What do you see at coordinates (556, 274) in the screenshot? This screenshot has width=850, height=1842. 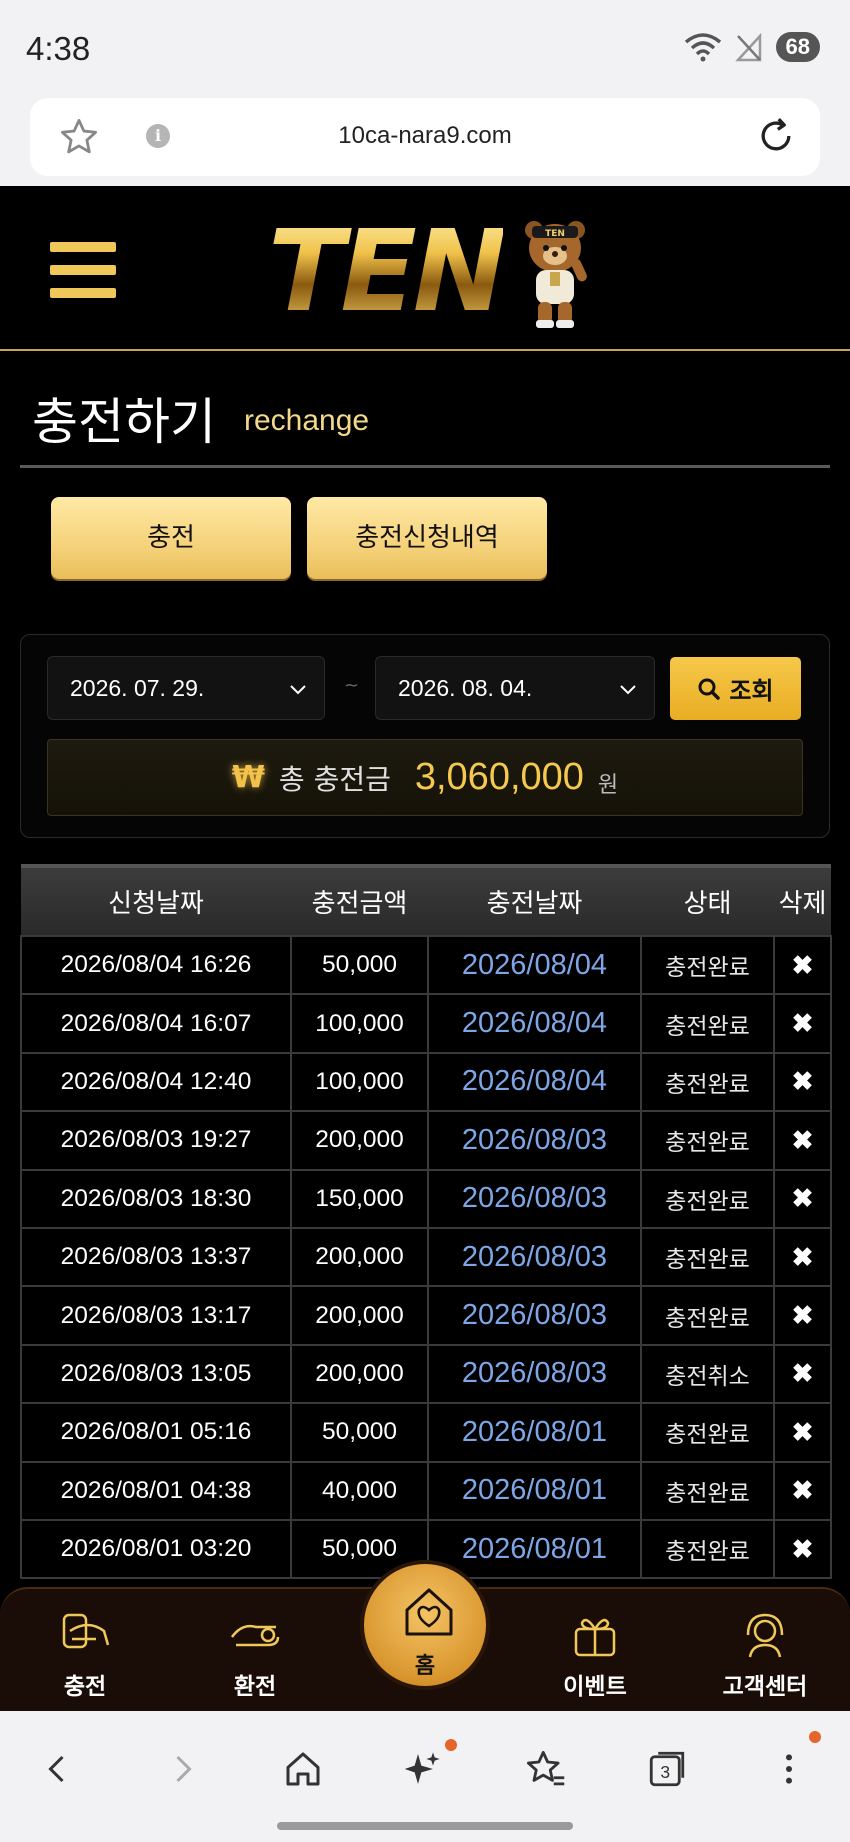 I see `bear-mascot-icon: TEN` at bounding box center [556, 274].